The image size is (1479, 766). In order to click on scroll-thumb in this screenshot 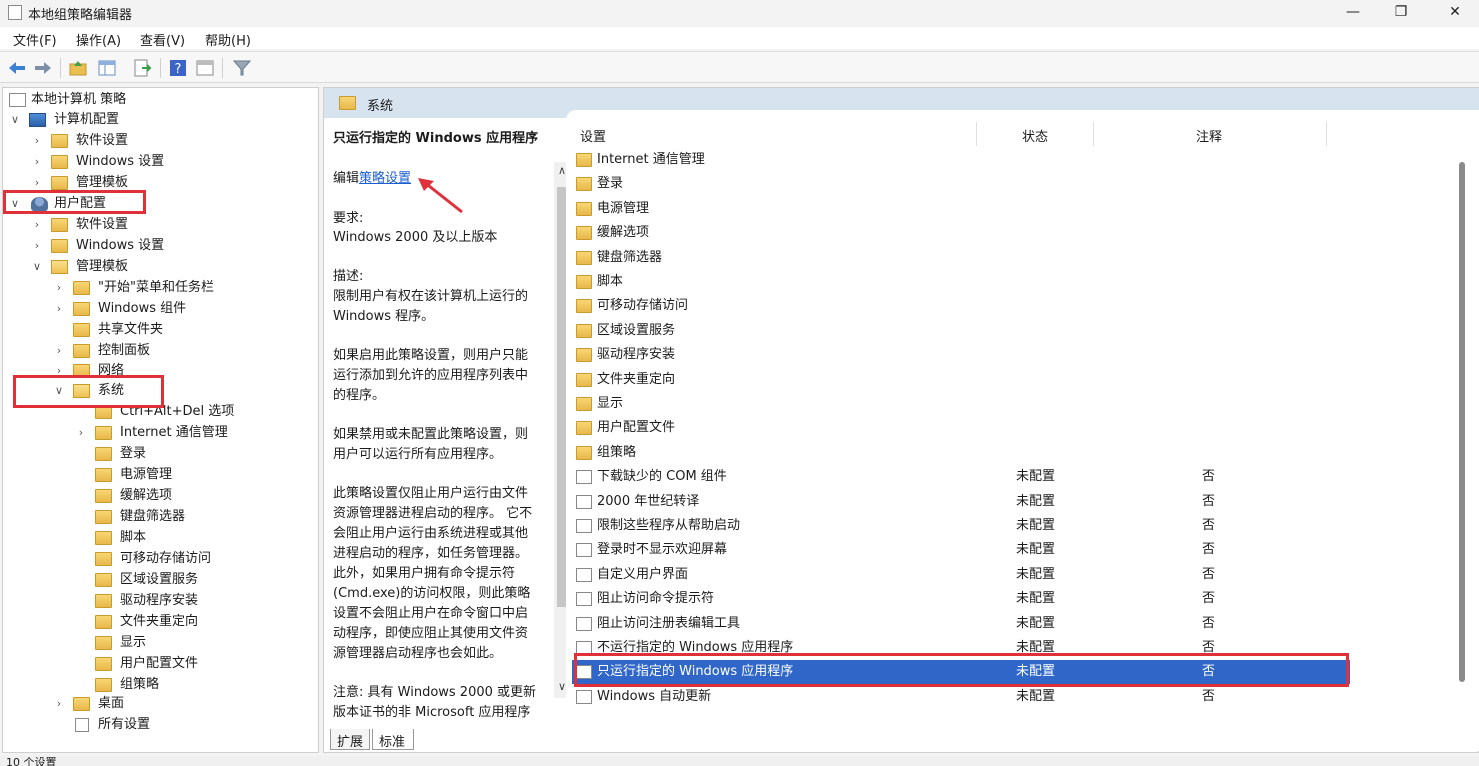, I will do `click(1462, 422)`.